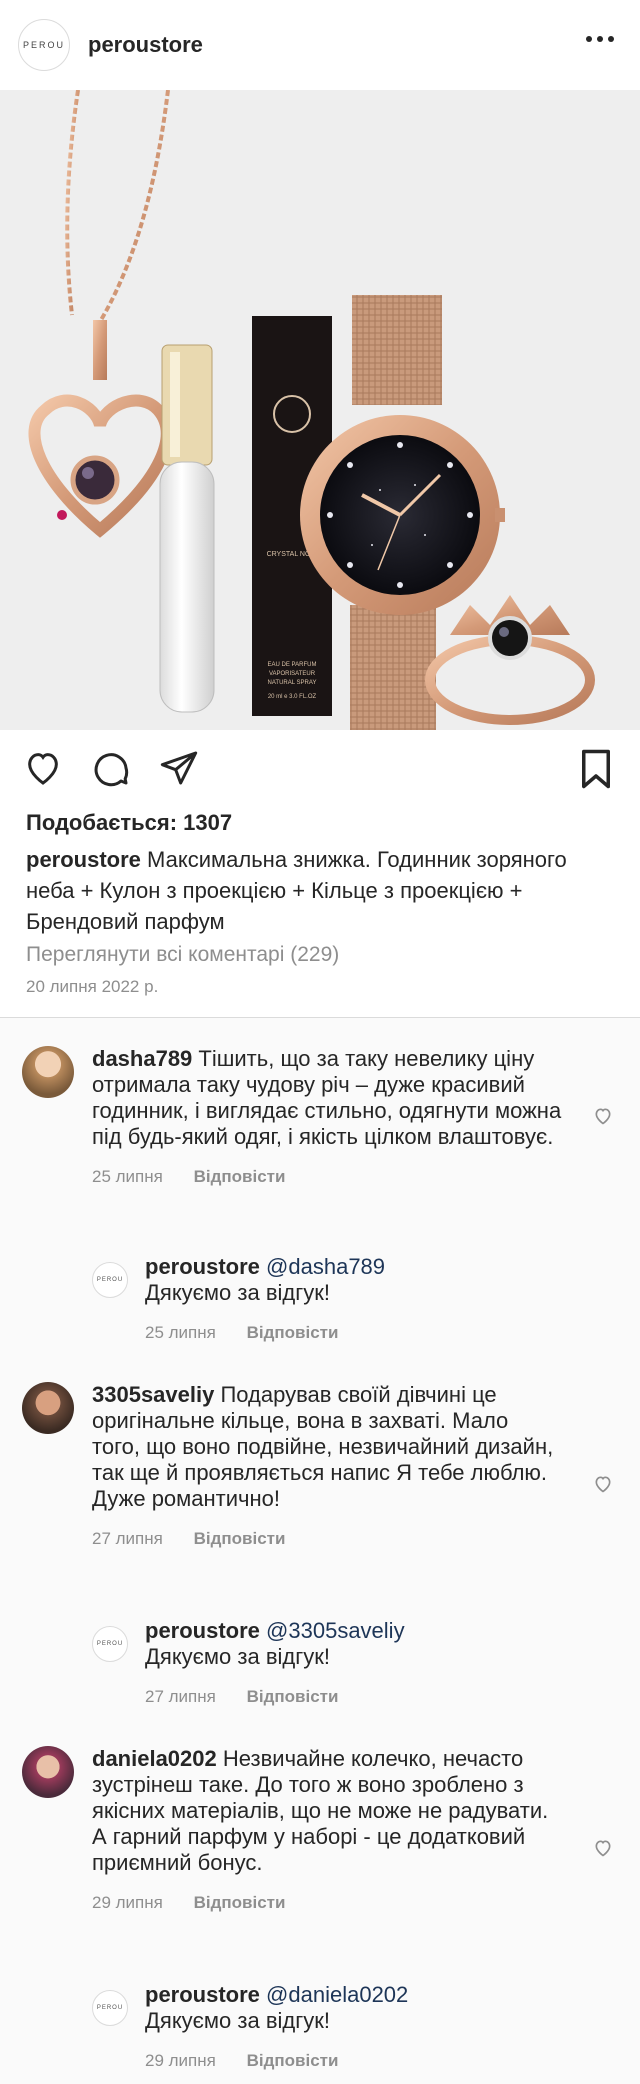 This screenshot has height=2084, width=640. I want to click on perfume-box-line3: NATURAL SPRAY, so click(292, 683).